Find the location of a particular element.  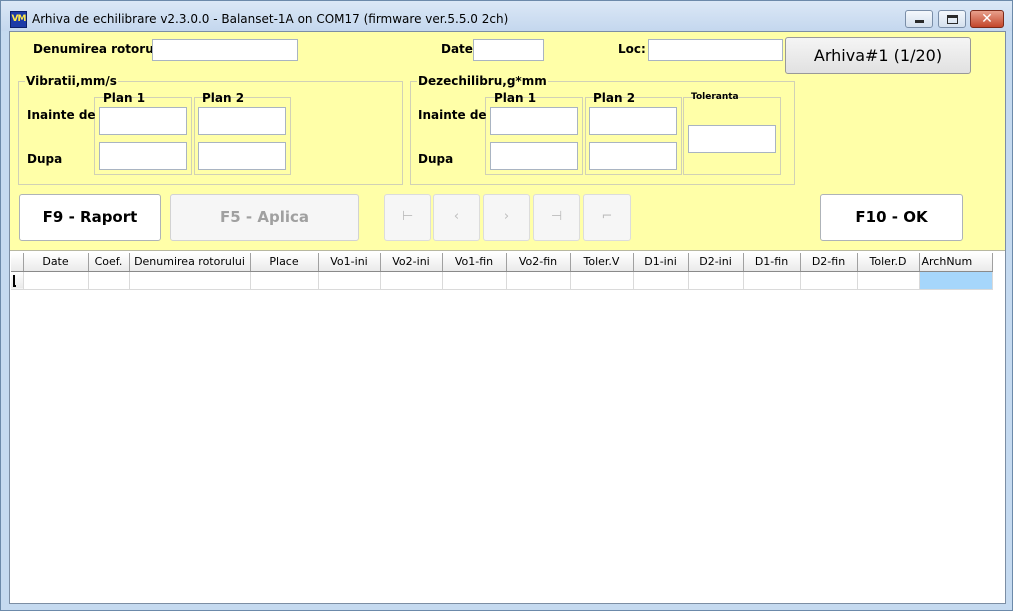

next-record-icon: › is located at coordinates (506, 216).